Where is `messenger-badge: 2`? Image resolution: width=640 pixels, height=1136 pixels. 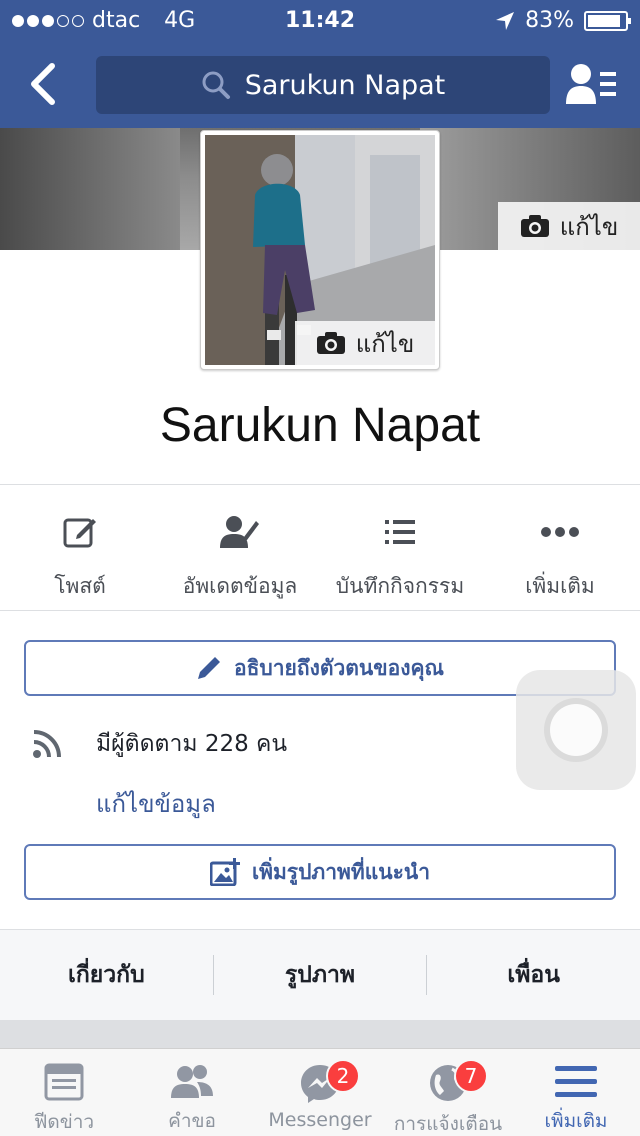
messenger-badge: 2 is located at coordinates (343, 1076).